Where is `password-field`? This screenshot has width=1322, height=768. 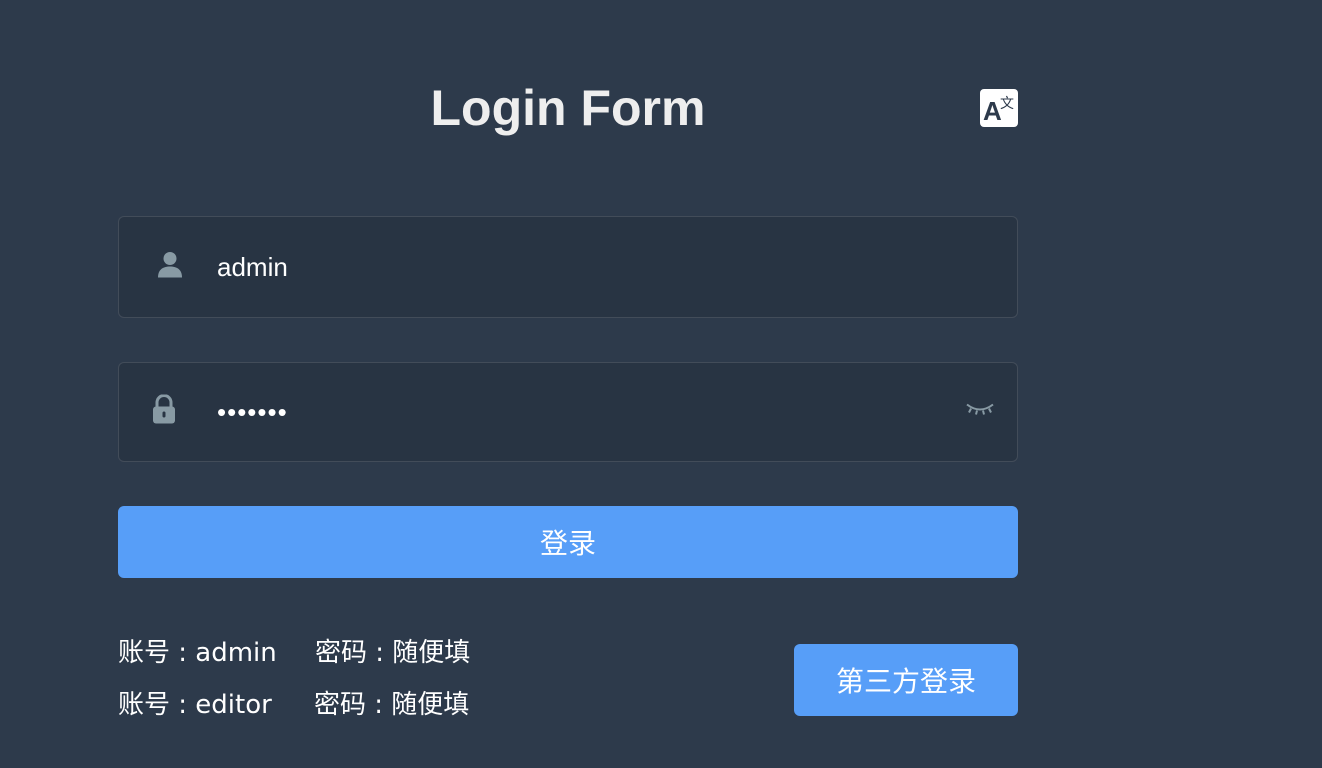
password-field is located at coordinates (568, 412).